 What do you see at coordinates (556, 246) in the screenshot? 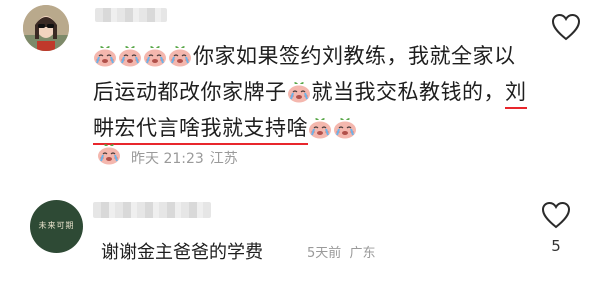
I see `like-count: 5` at bounding box center [556, 246].